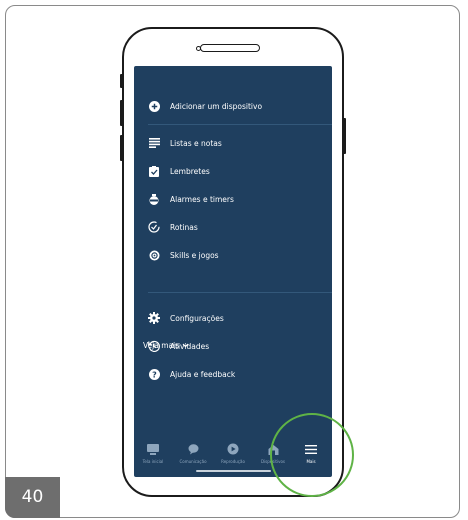  I want to click on menu-item-settings: Configurações, so click(233, 318).